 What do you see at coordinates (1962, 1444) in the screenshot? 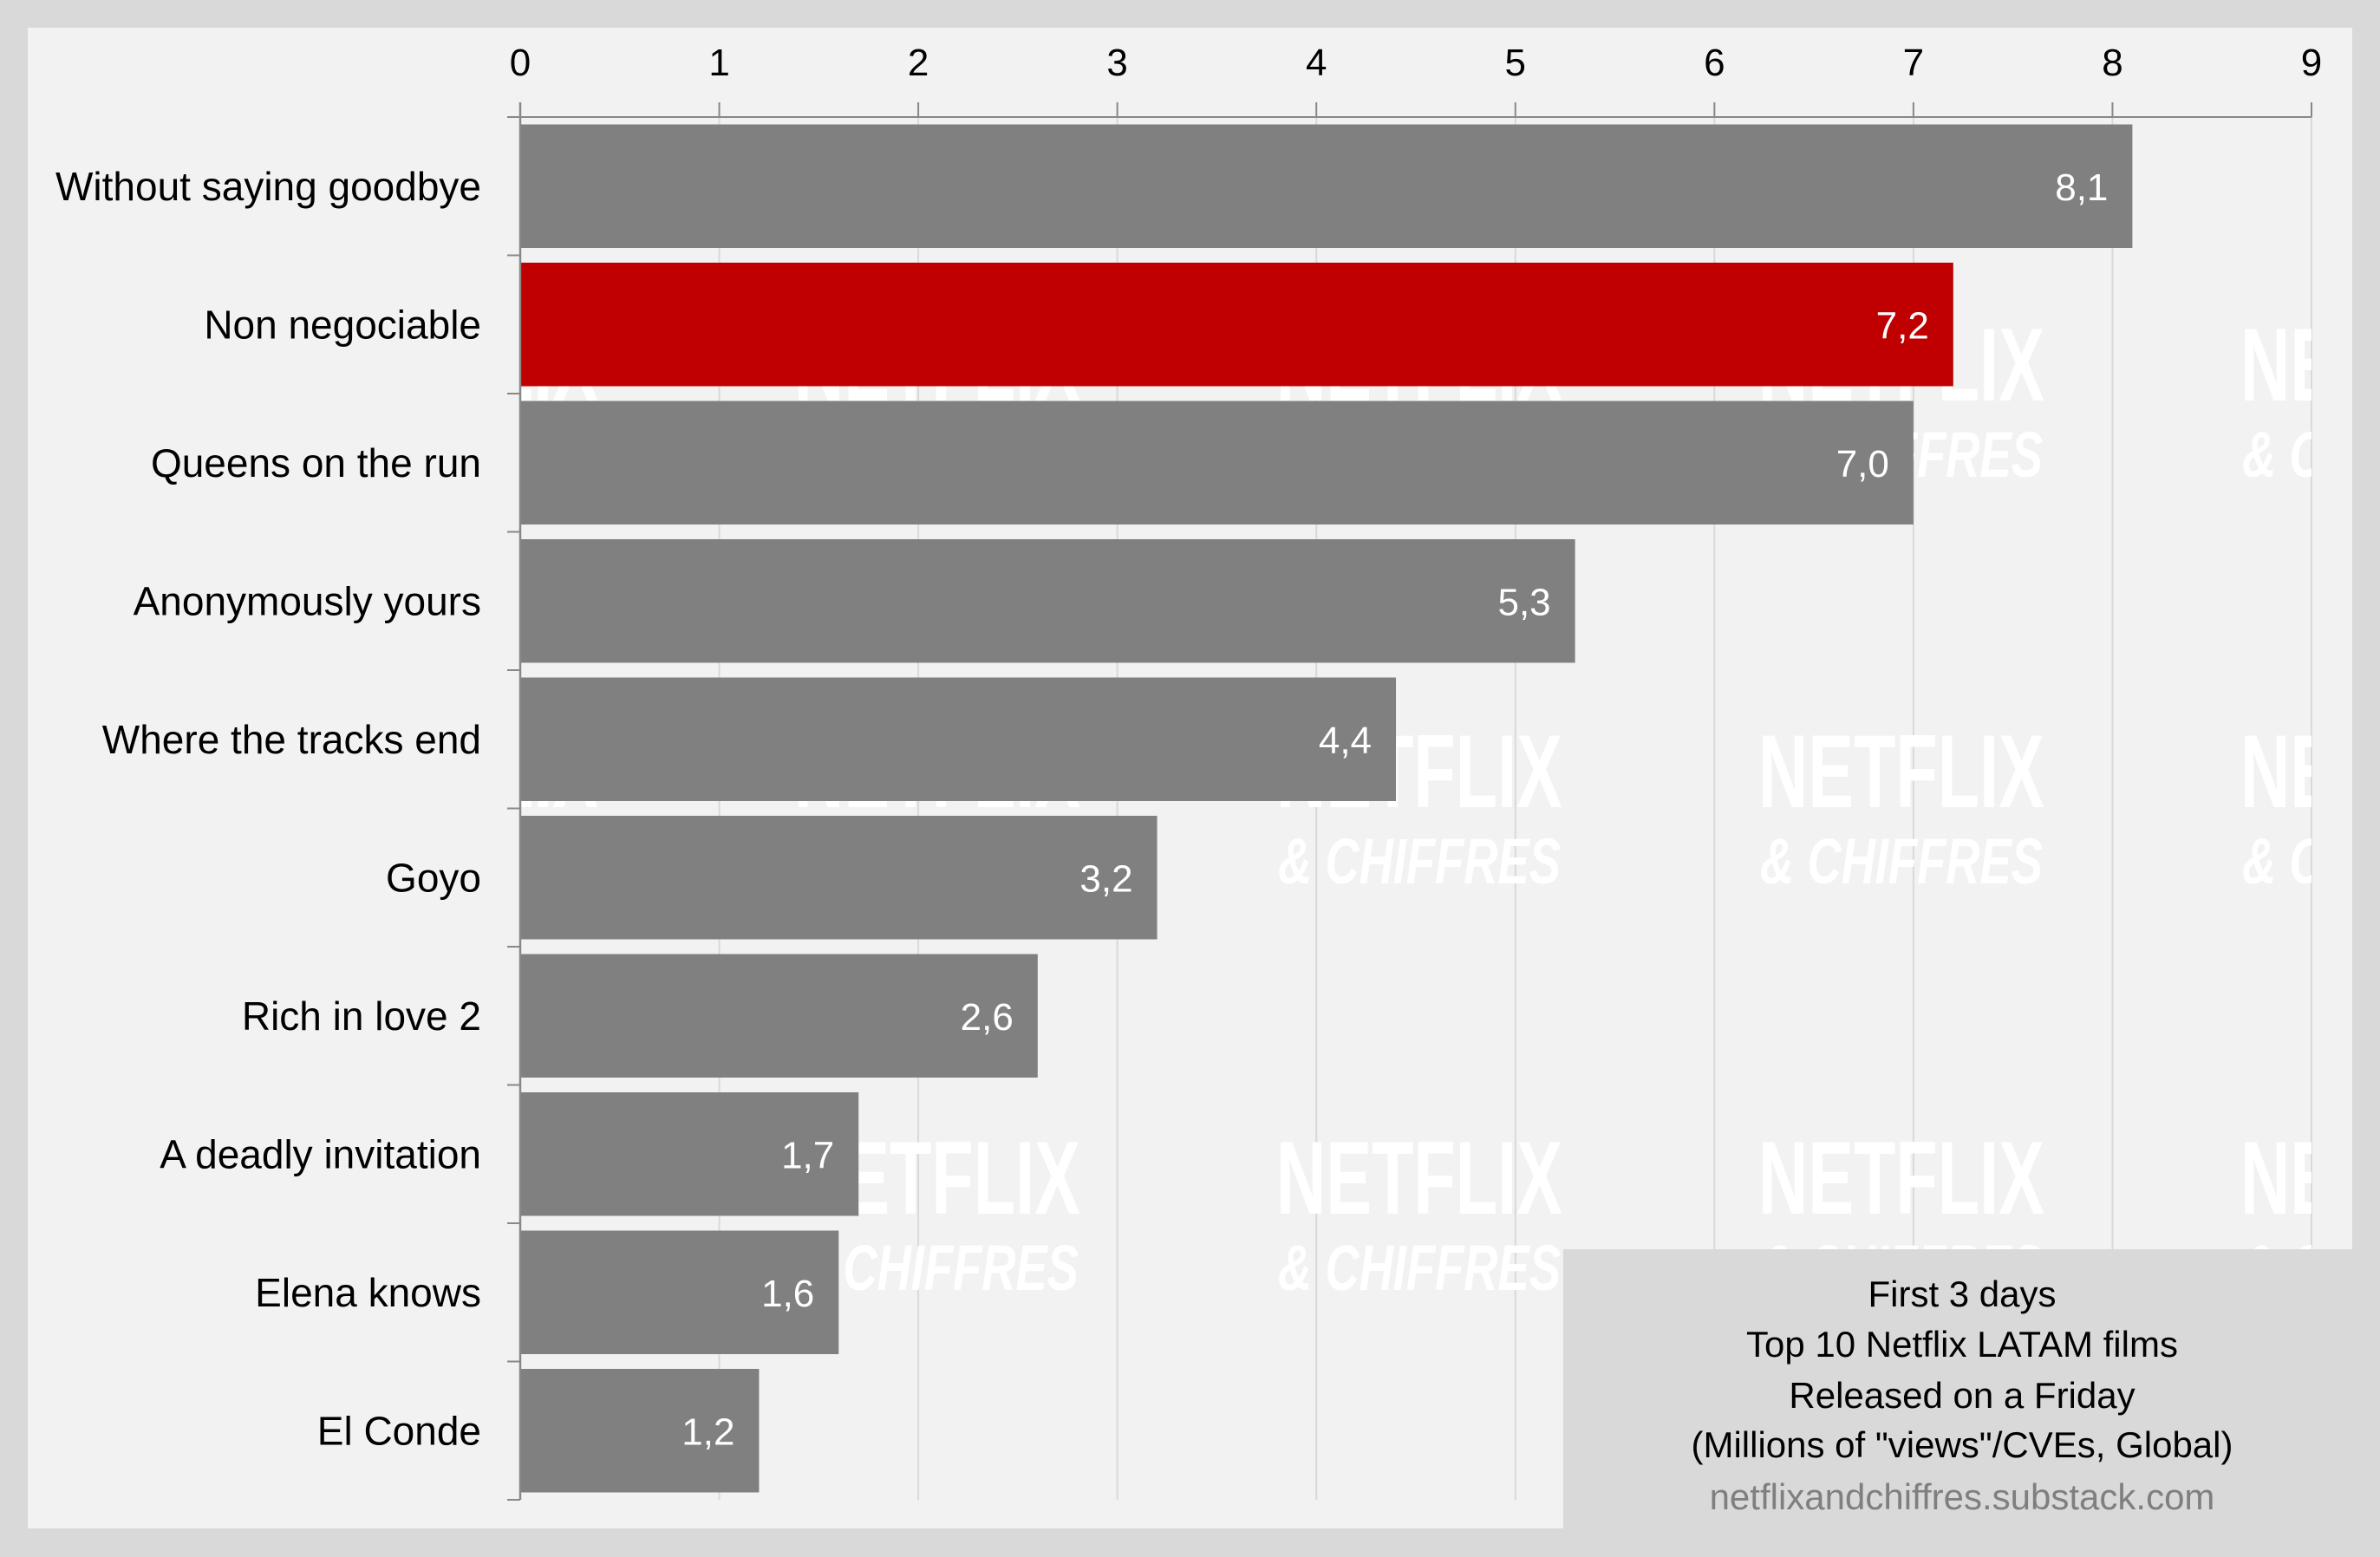
I see `caption-line-units: (Millions of "views"/CVEs, Global)` at bounding box center [1962, 1444].